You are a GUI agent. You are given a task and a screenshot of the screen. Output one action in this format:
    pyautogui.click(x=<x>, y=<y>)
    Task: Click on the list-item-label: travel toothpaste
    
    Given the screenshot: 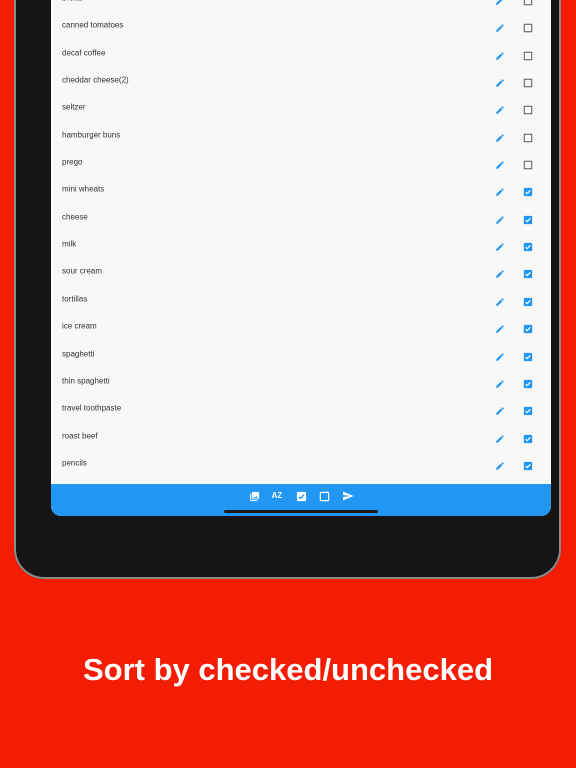 What is the action you would take?
    pyautogui.click(x=92, y=408)
    